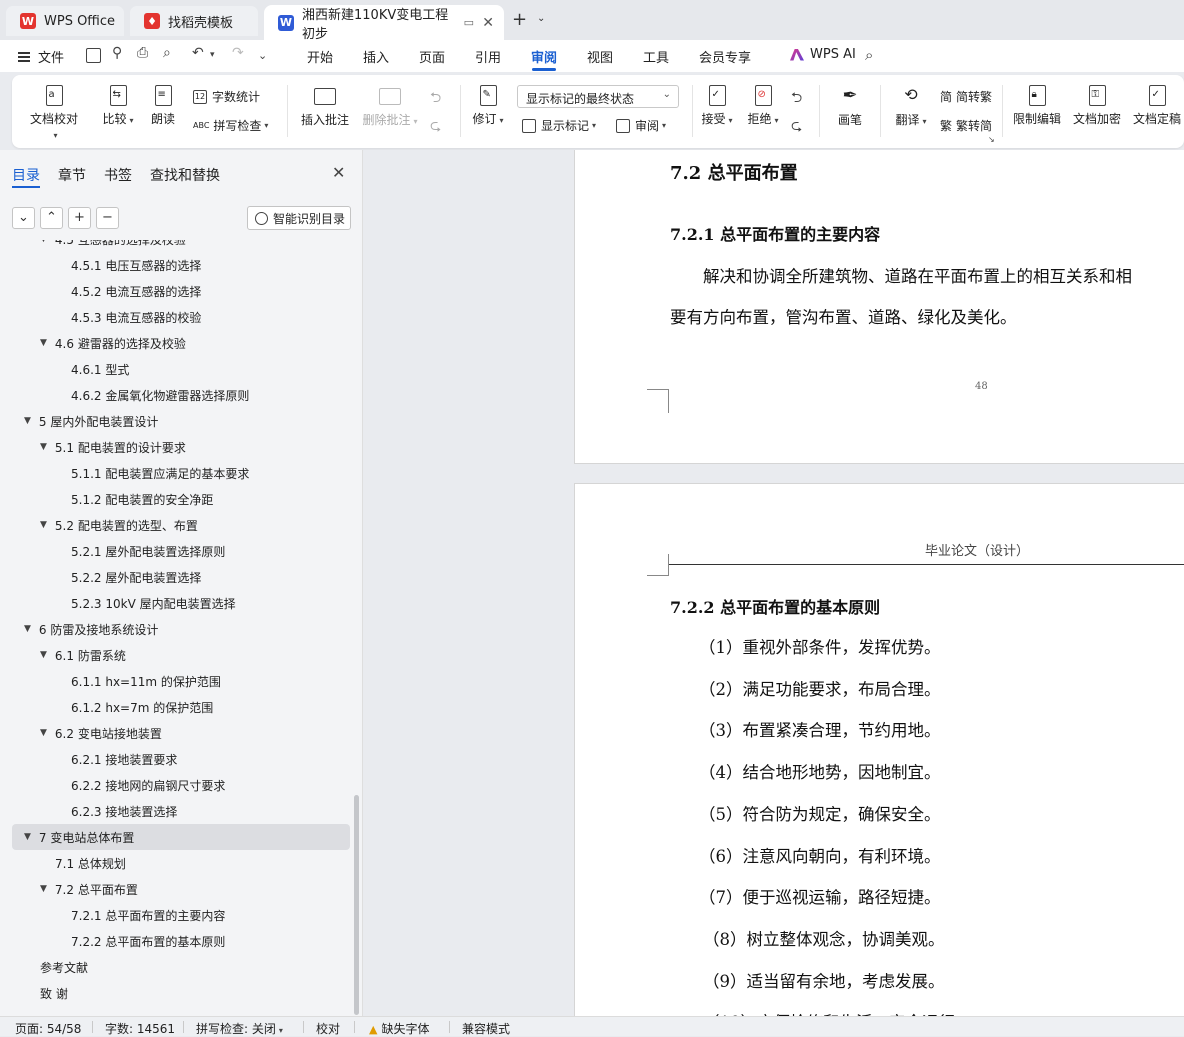  Describe the element at coordinates (820, 771) in the screenshot. I see `principle-item: （4）结合地形地势，因地制宜。` at that location.